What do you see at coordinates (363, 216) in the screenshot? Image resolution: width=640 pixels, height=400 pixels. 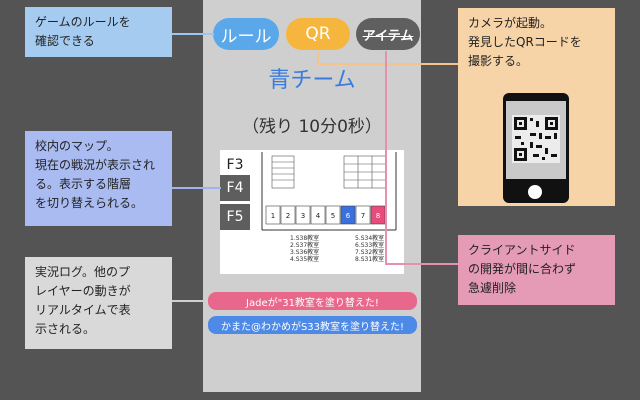 I see `classroom-number: 7` at bounding box center [363, 216].